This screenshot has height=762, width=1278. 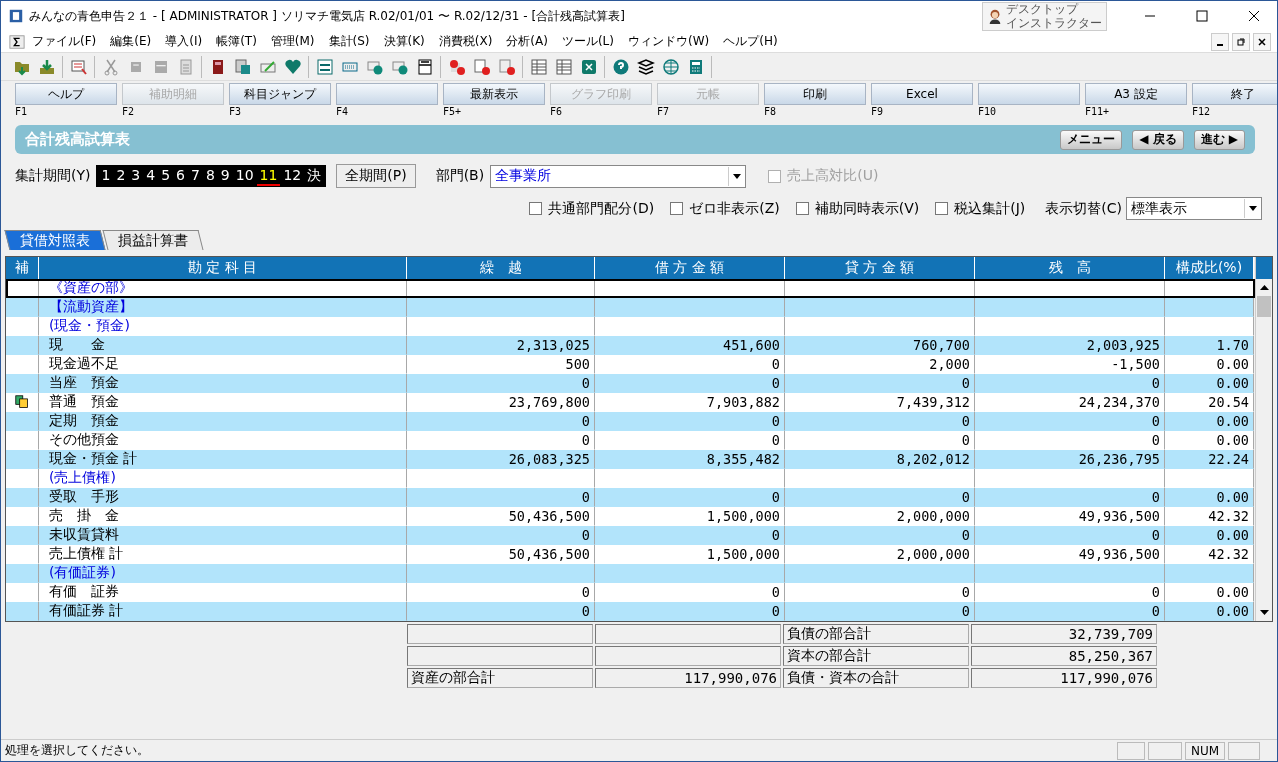 What do you see at coordinates (292, 41) in the screenshot?
I see `menu-item: 管理(M)` at bounding box center [292, 41].